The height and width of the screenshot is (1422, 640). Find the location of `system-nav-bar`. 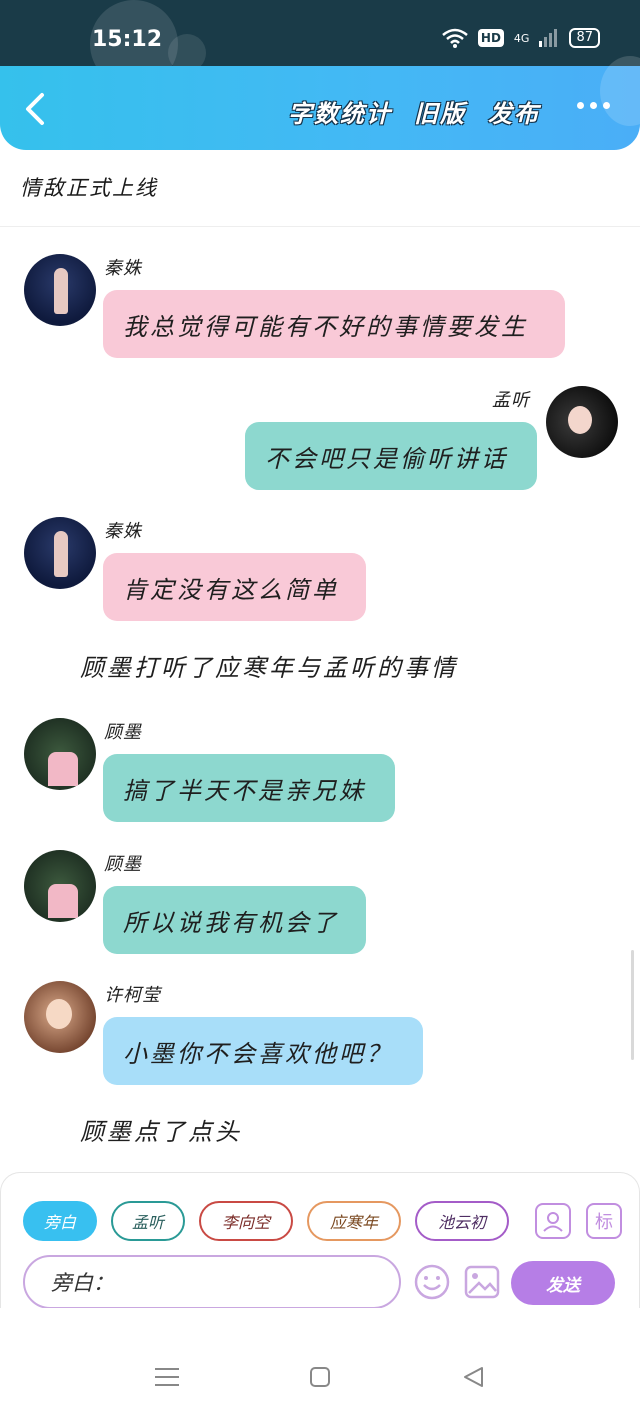

system-nav-bar is located at coordinates (320, 1365).